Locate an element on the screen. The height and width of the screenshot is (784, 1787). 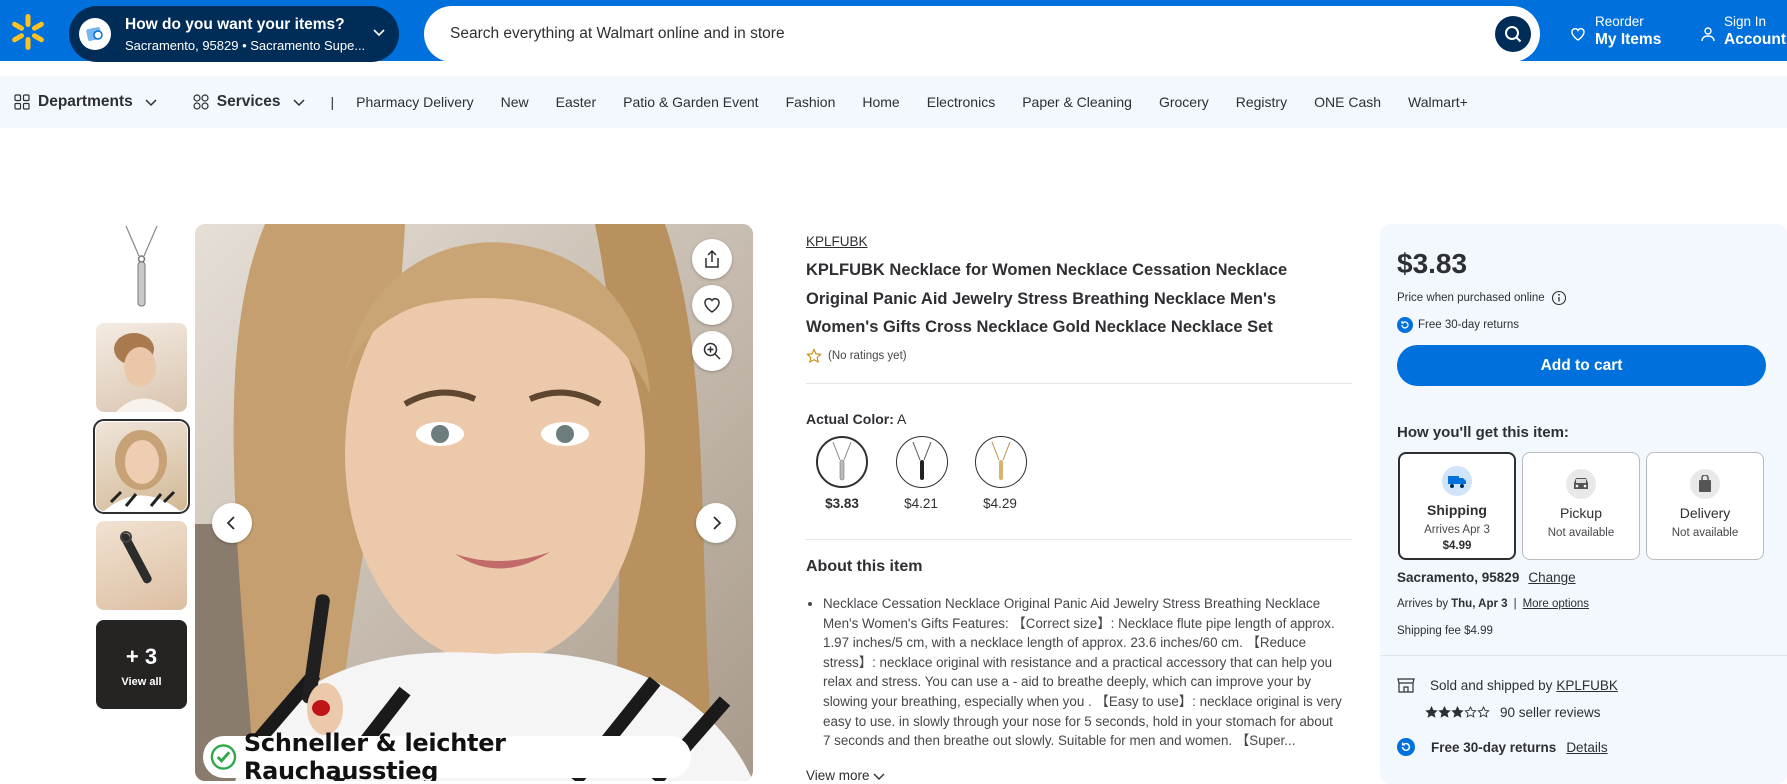
seller-reviews-row: 90 seller reviews is located at coordinates (1513, 712).